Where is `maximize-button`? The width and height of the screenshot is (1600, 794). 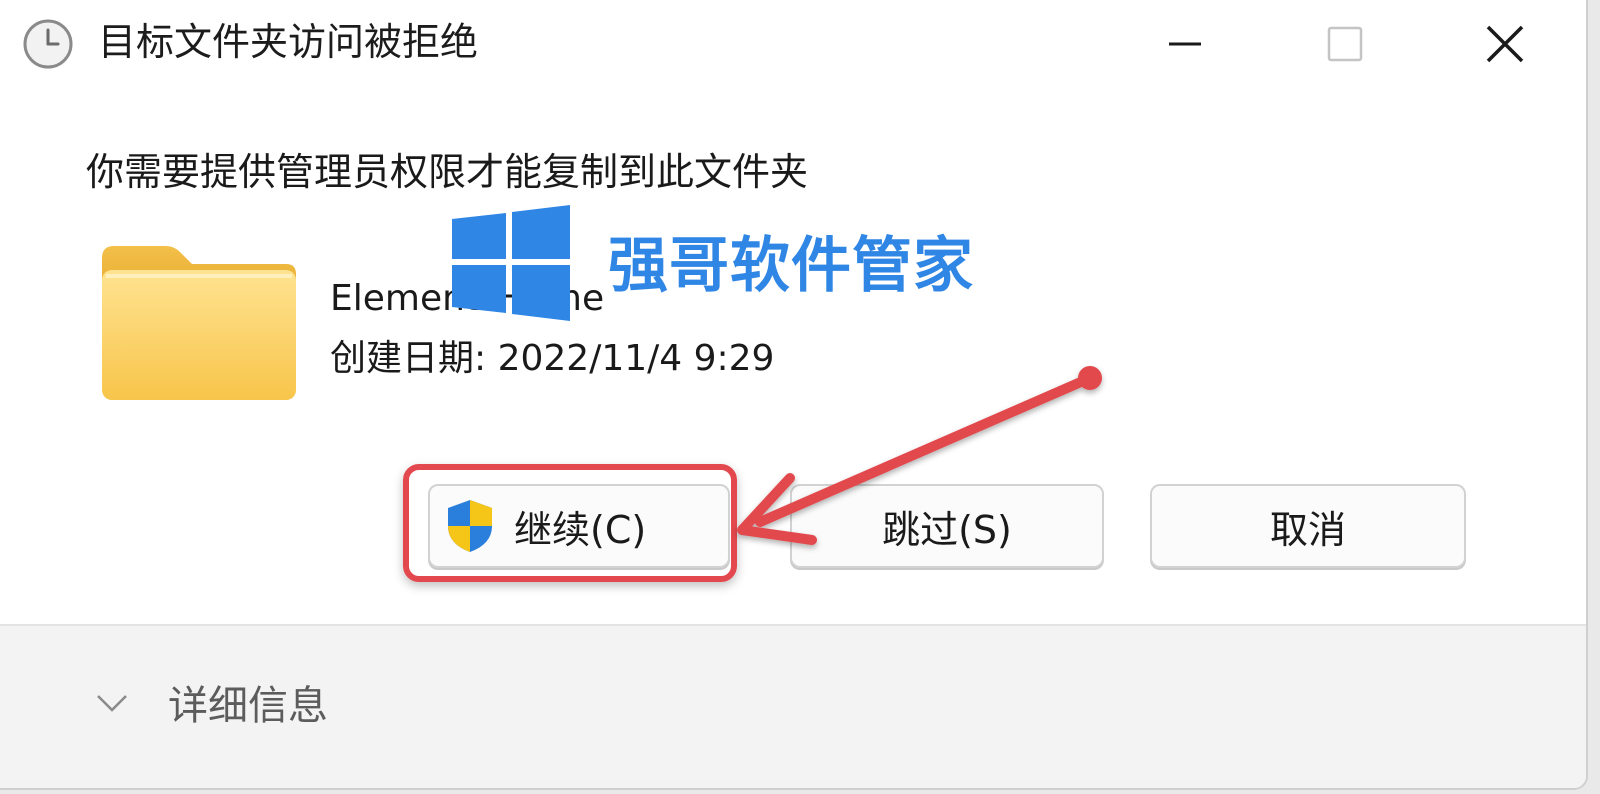 maximize-button is located at coordinates (1345, 44).